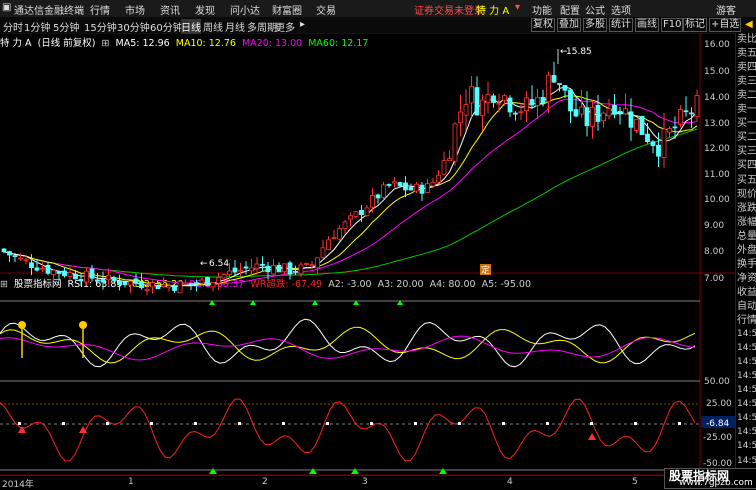 The width and height of the screenshot is (756, 490). Describe the element at coordinates (746, 250) in the screenshot. I see `side-panel-item: 外盘` at that location.